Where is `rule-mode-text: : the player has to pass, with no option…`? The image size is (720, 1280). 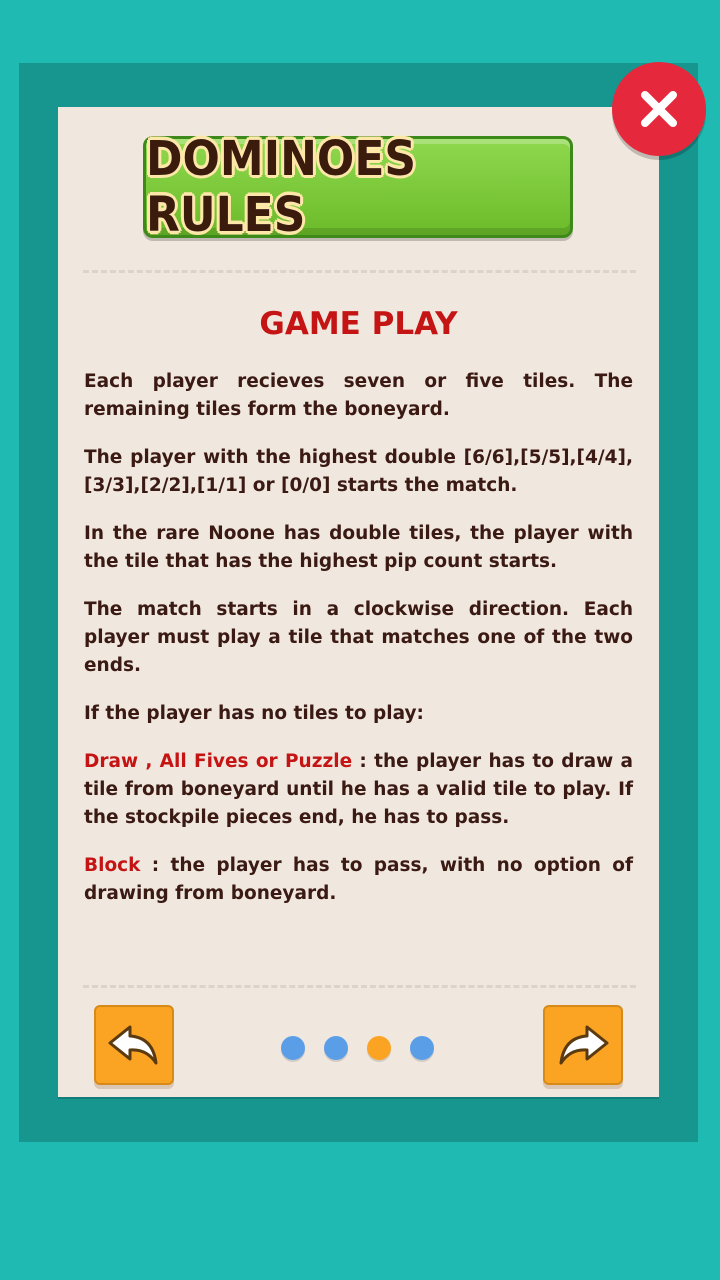 rule-mode-text: : the player has to pass, with no option… is located at coordinates (358, 879).